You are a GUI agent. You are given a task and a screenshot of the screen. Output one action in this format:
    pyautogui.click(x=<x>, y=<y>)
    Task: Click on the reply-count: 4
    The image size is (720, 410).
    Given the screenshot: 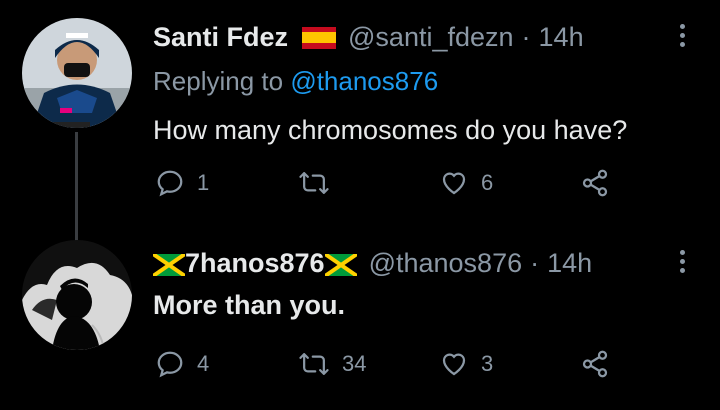 What is the action you would take?
    pyautogui.click(x=203, y=363)
    